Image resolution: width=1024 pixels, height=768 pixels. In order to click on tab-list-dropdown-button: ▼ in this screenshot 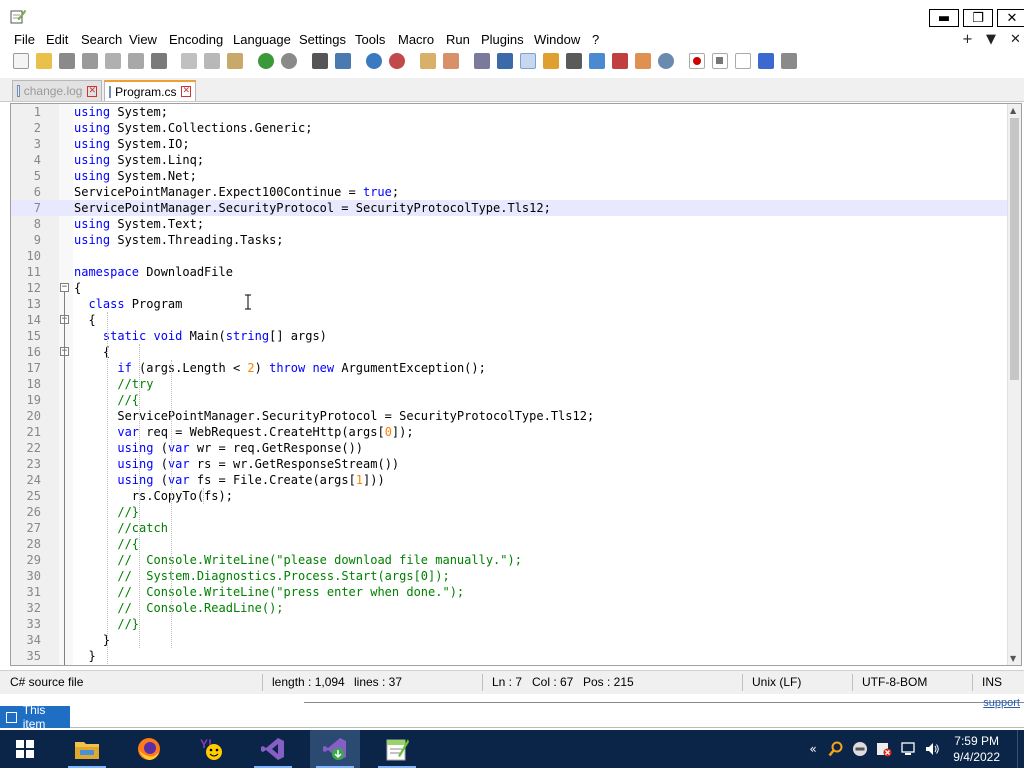, I will do `click(991, 40)`.